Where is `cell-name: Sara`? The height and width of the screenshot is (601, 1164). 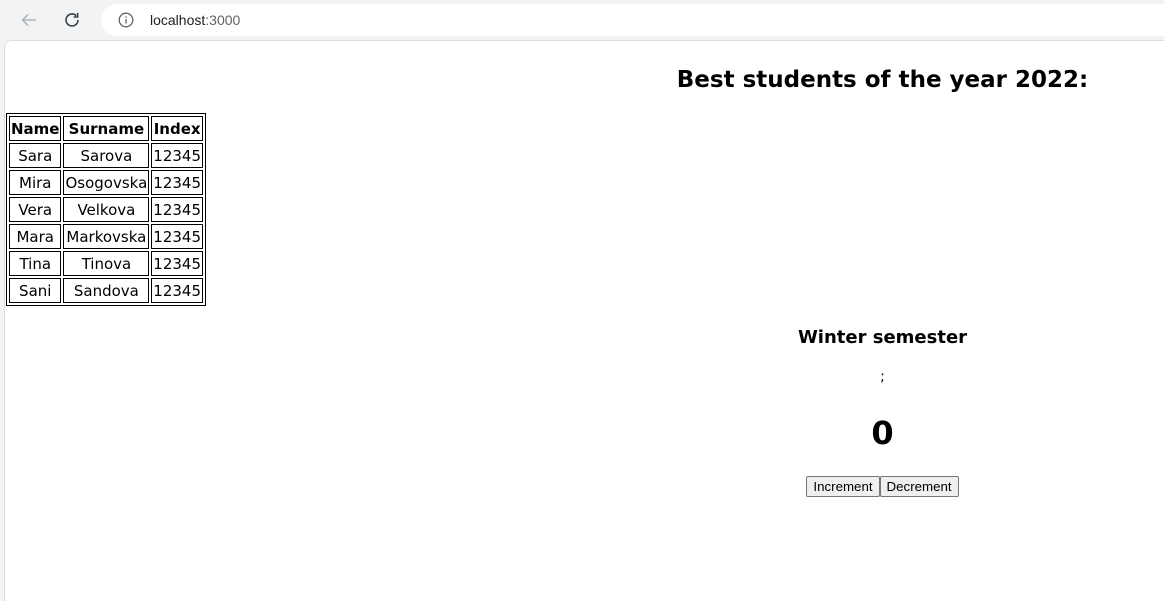 cell-name: Sara is located at coordinates (35, 155).